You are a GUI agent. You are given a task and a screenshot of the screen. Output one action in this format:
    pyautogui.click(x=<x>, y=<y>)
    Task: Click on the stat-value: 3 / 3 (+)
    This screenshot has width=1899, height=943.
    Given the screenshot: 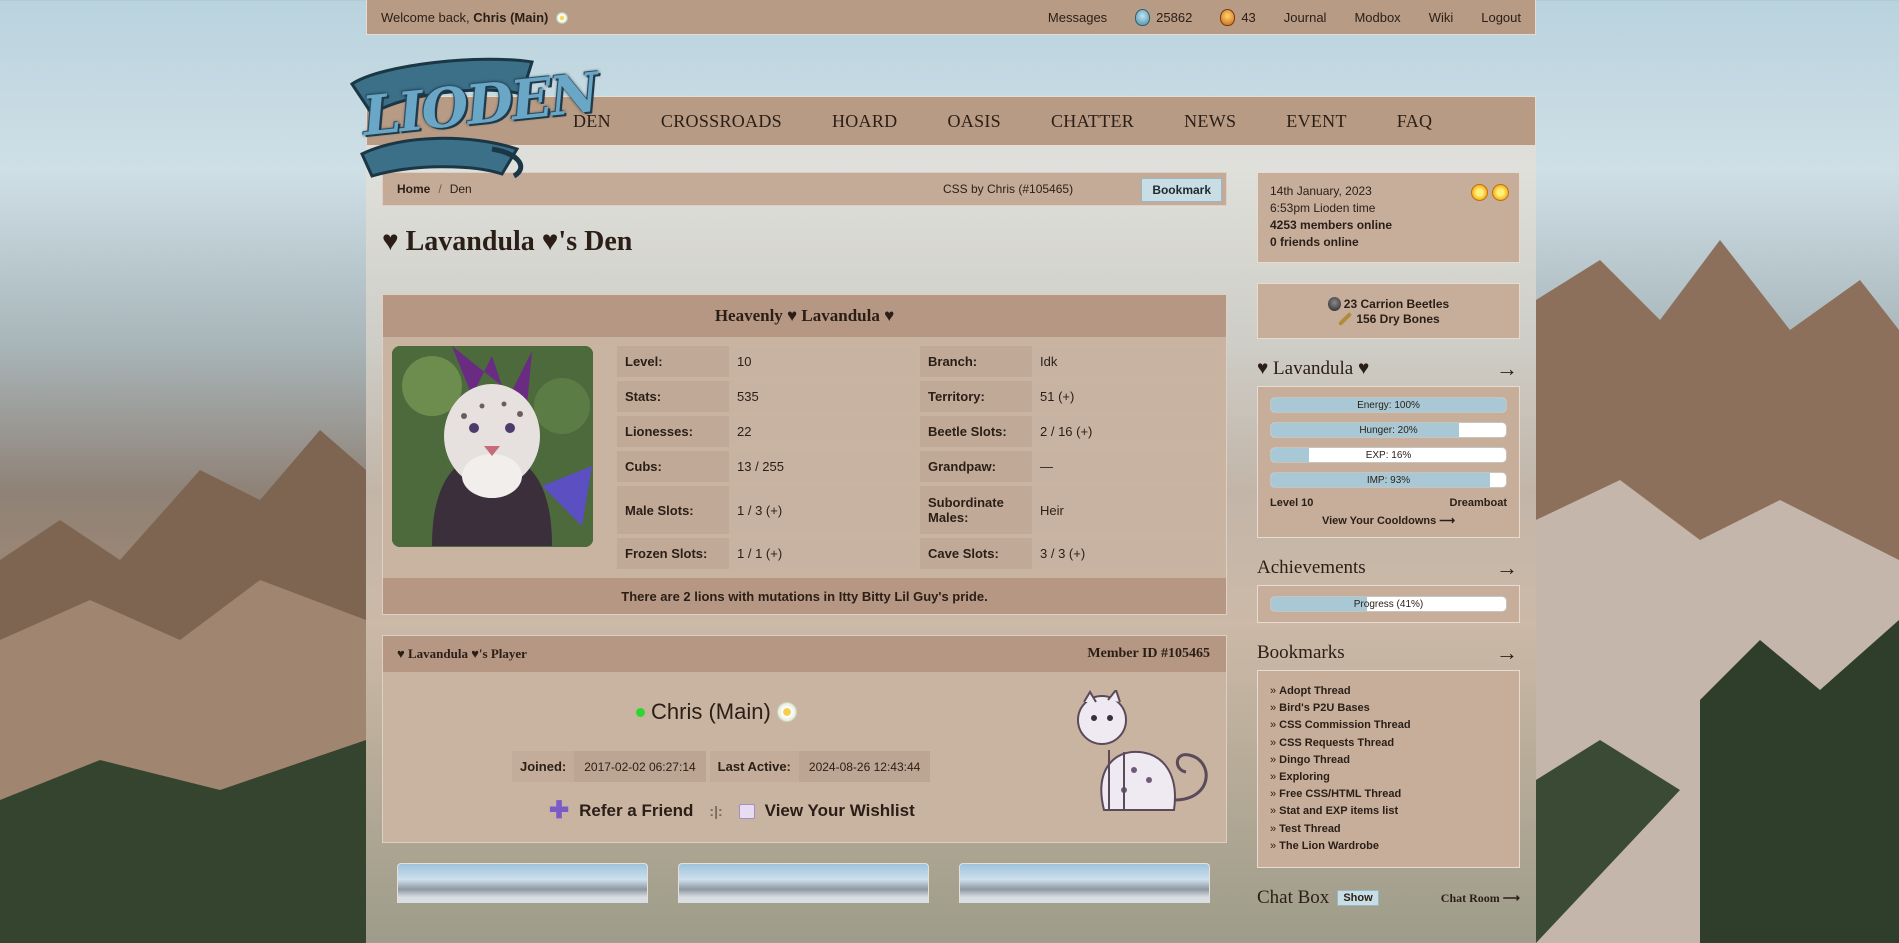 What is the action you would take?
    pyautogui.click(x=1124, y=553)
    